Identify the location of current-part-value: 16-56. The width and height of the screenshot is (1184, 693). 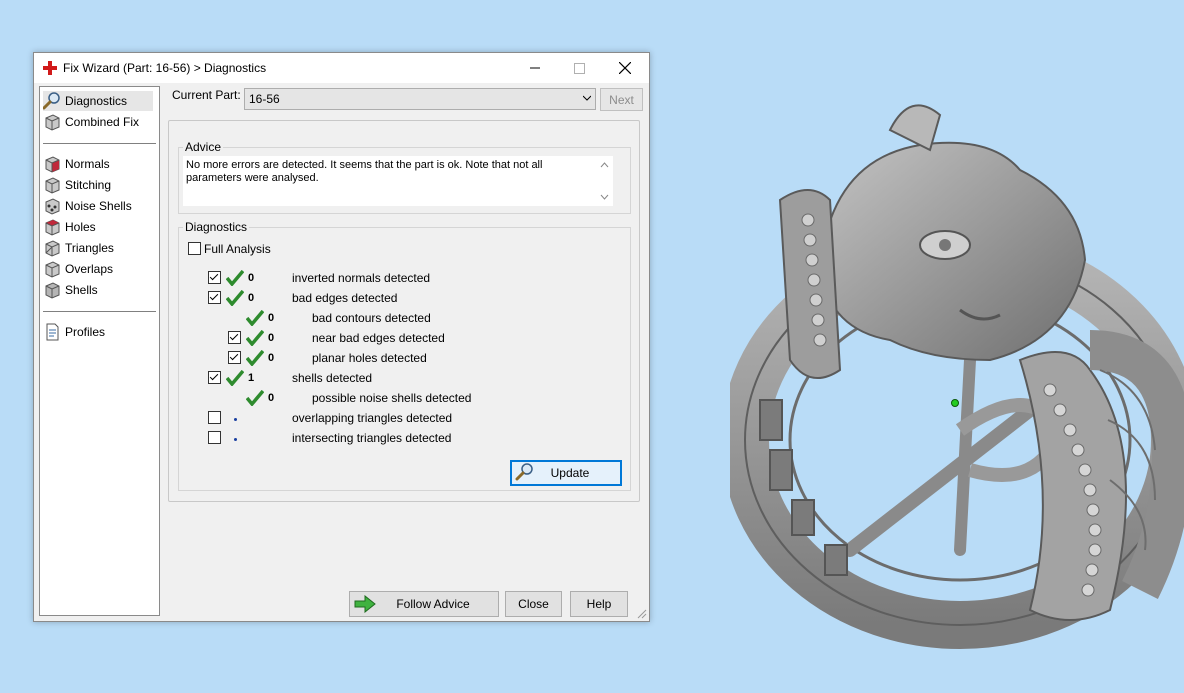
(264, 99).